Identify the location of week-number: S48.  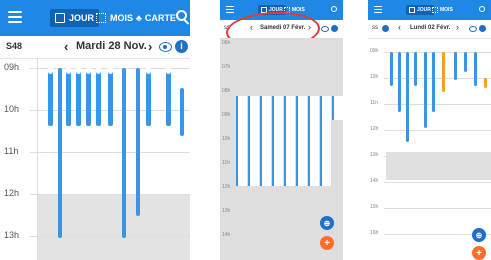
(14, 46).